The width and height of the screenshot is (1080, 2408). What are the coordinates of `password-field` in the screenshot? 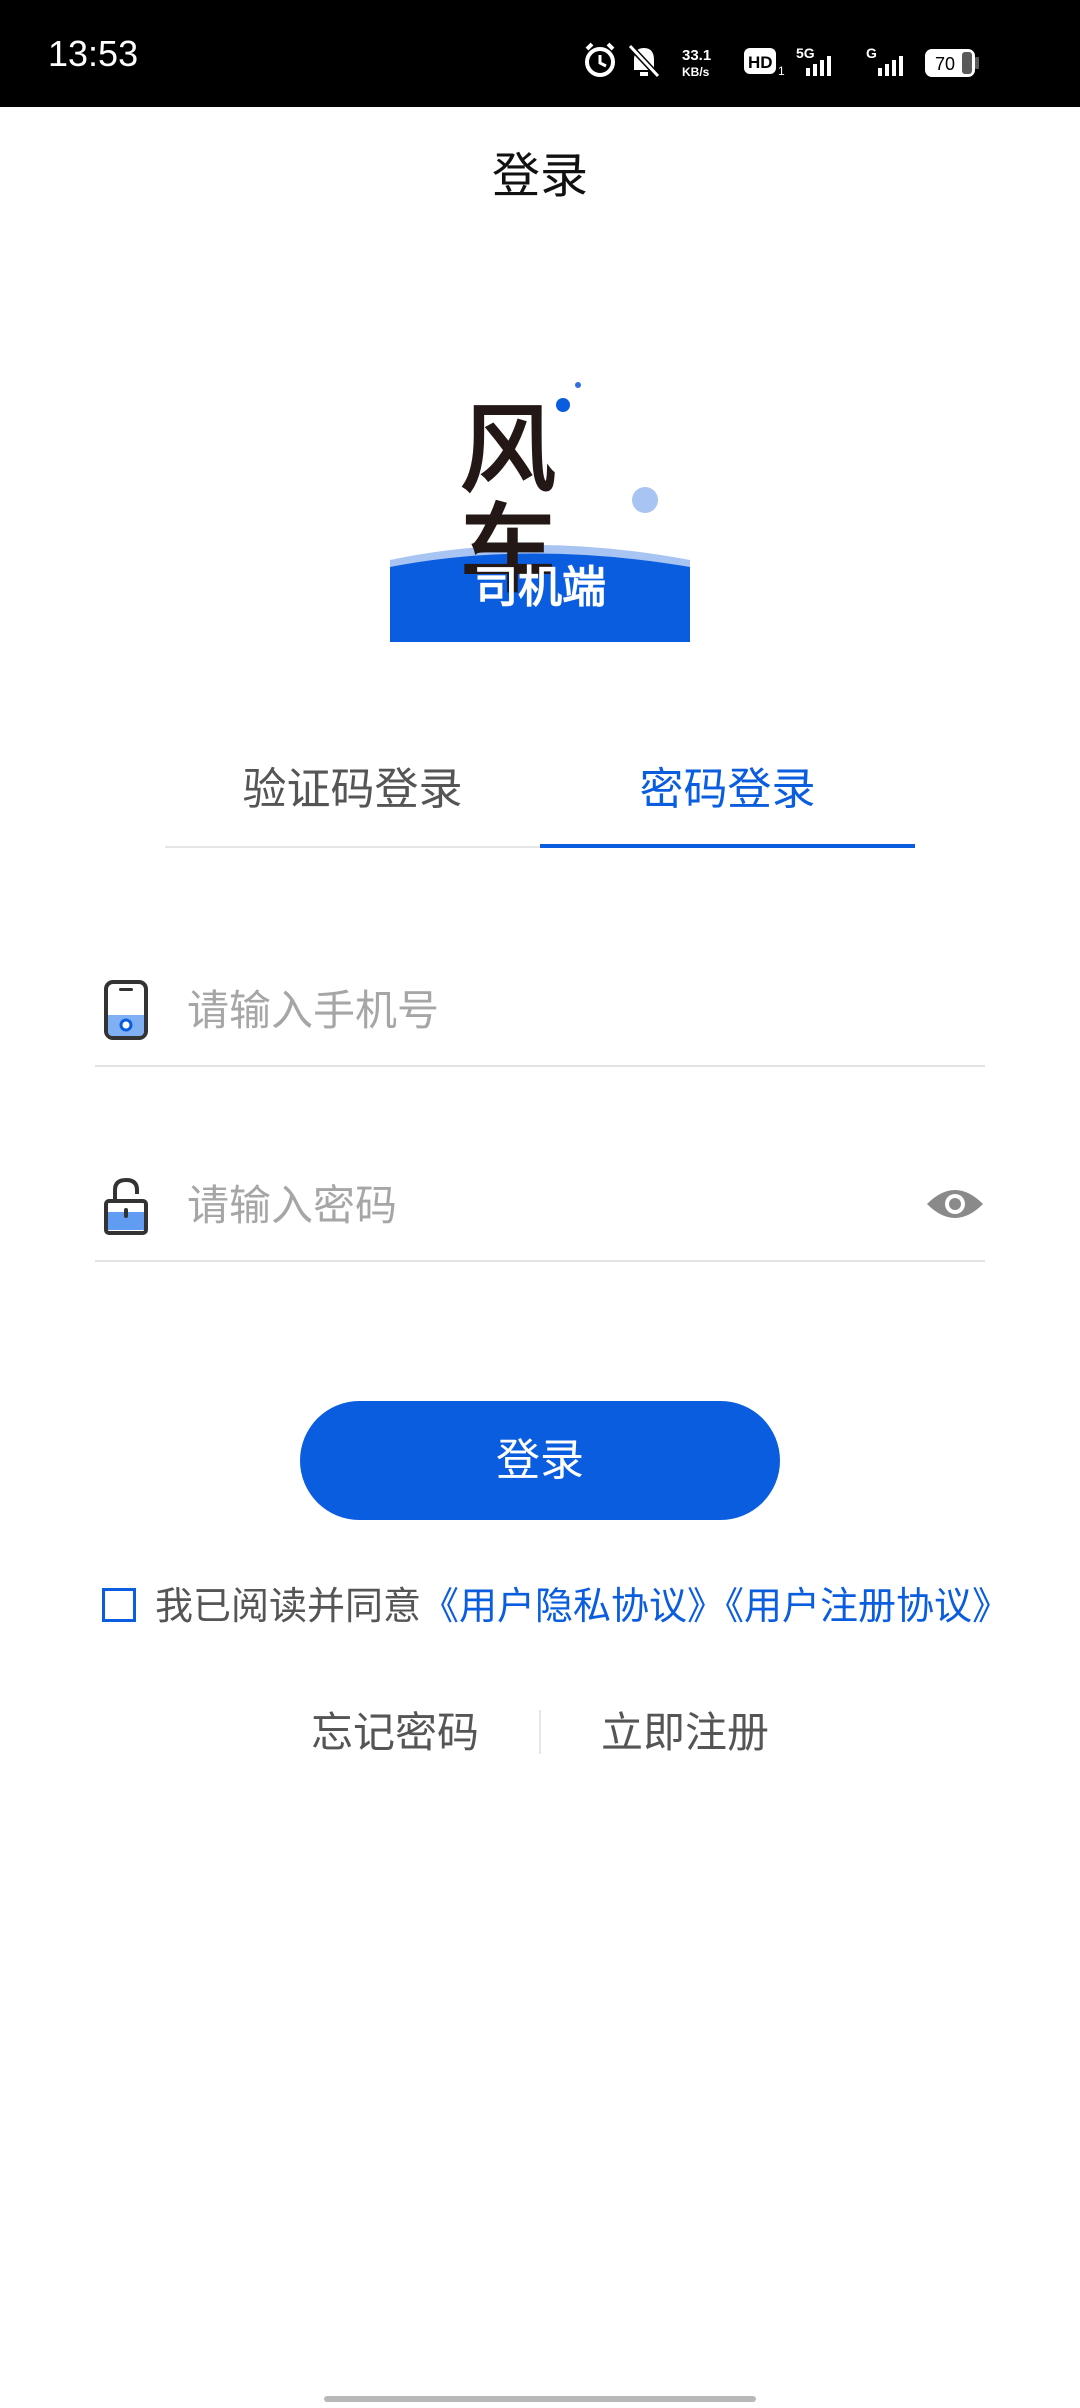 It's located at (540, 1206).